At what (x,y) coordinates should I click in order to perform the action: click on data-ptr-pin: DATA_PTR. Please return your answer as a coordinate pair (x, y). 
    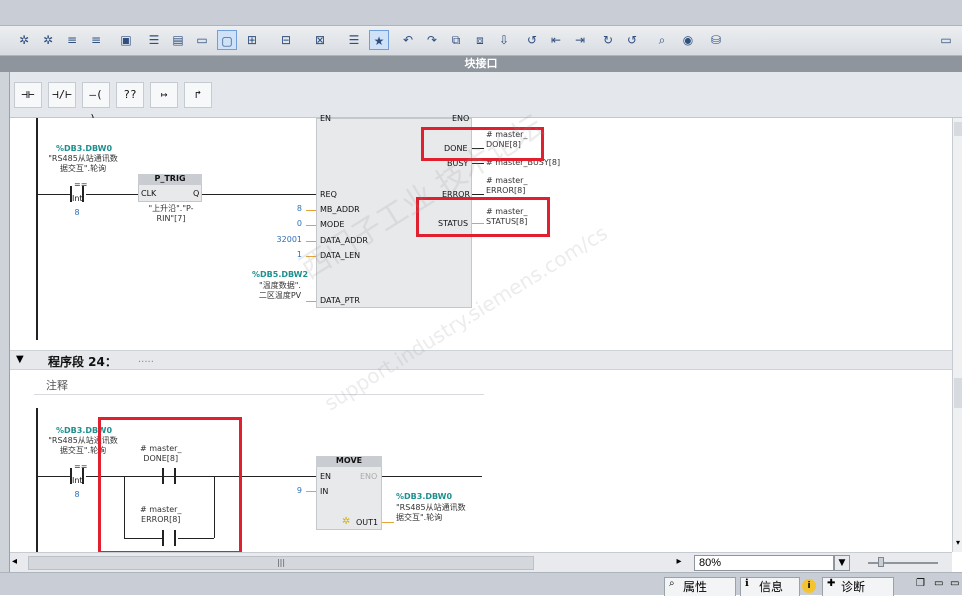
    Looking at the image, I should click on (340, 300).